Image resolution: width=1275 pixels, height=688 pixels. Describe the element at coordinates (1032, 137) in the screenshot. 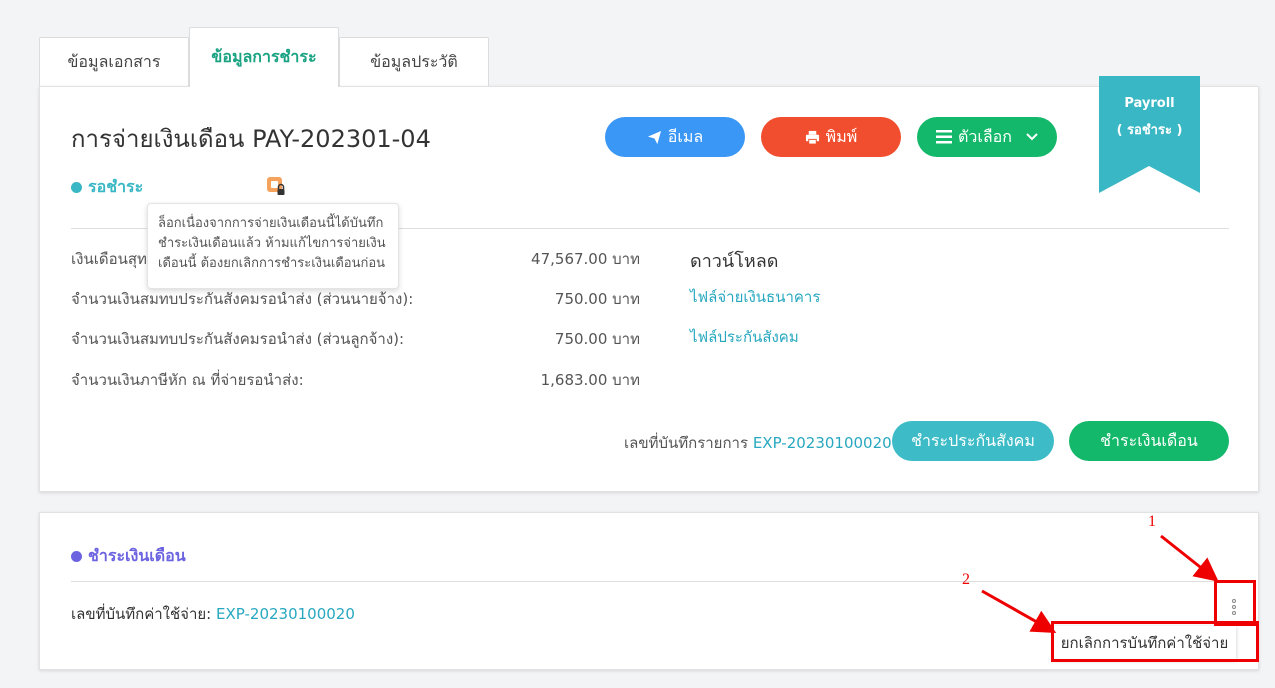

I see `chevron-down-icon` at that location.